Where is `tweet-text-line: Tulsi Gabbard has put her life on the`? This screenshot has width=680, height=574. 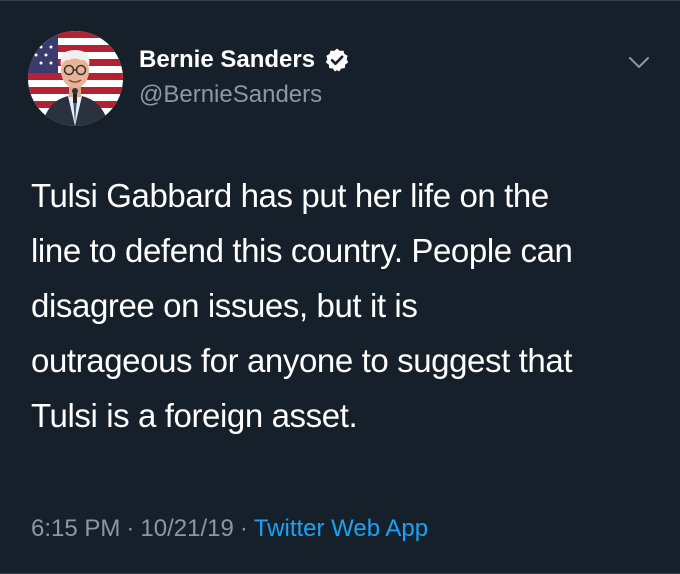 tweet-text-line: Tulsi Gabbard has put her life on the is located at coordinates (290, 195).